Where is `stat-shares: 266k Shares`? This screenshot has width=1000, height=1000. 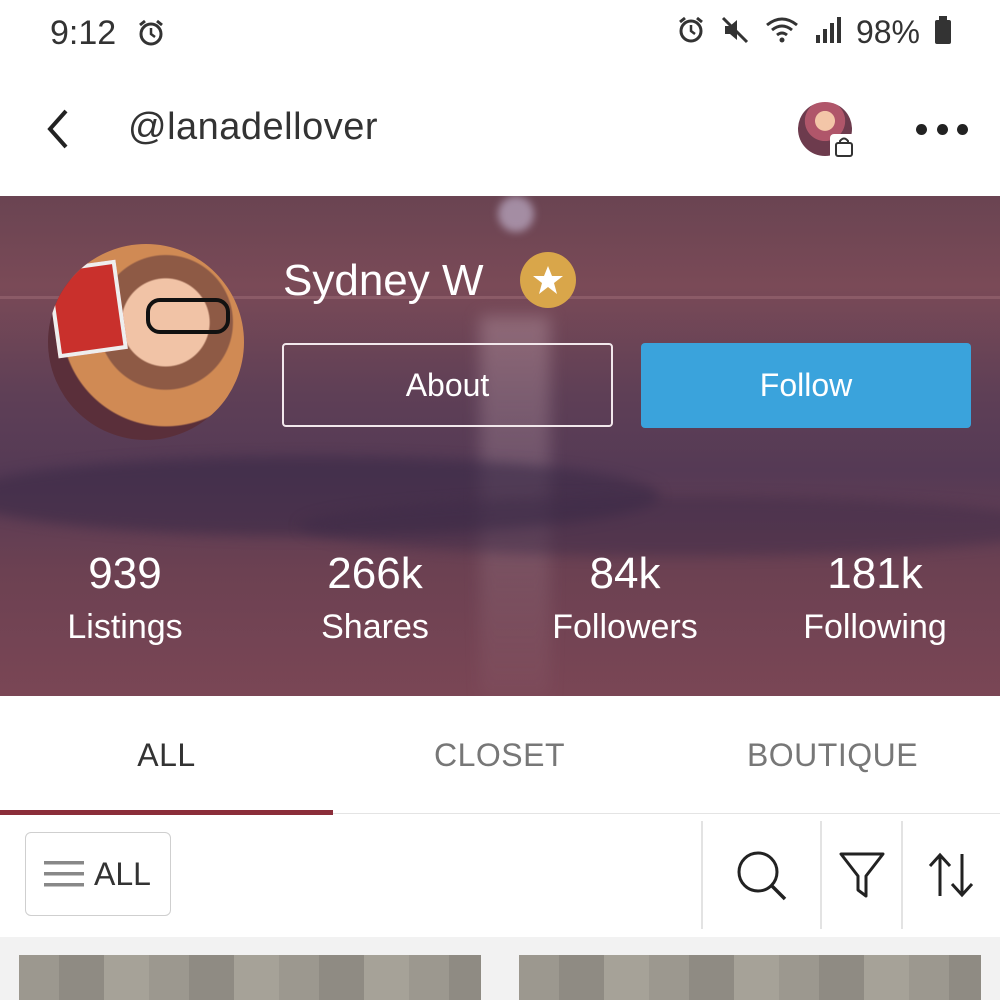
stat-shares: 266k Shares is located at coordinates (375, 599).